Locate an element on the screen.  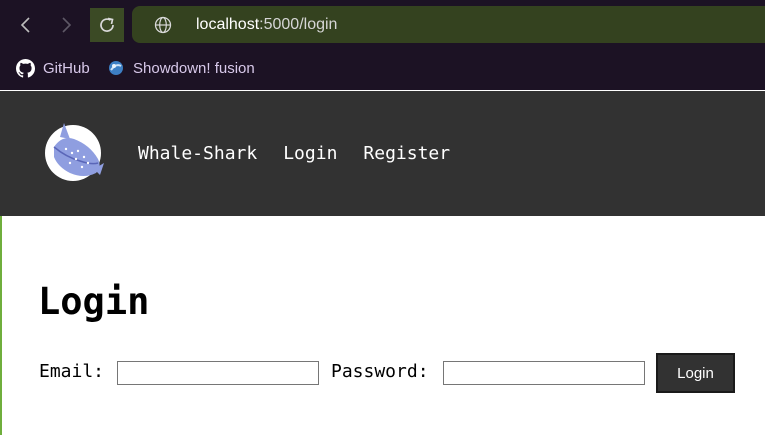
chevron-left-icon is located at coordinates (25, 25).